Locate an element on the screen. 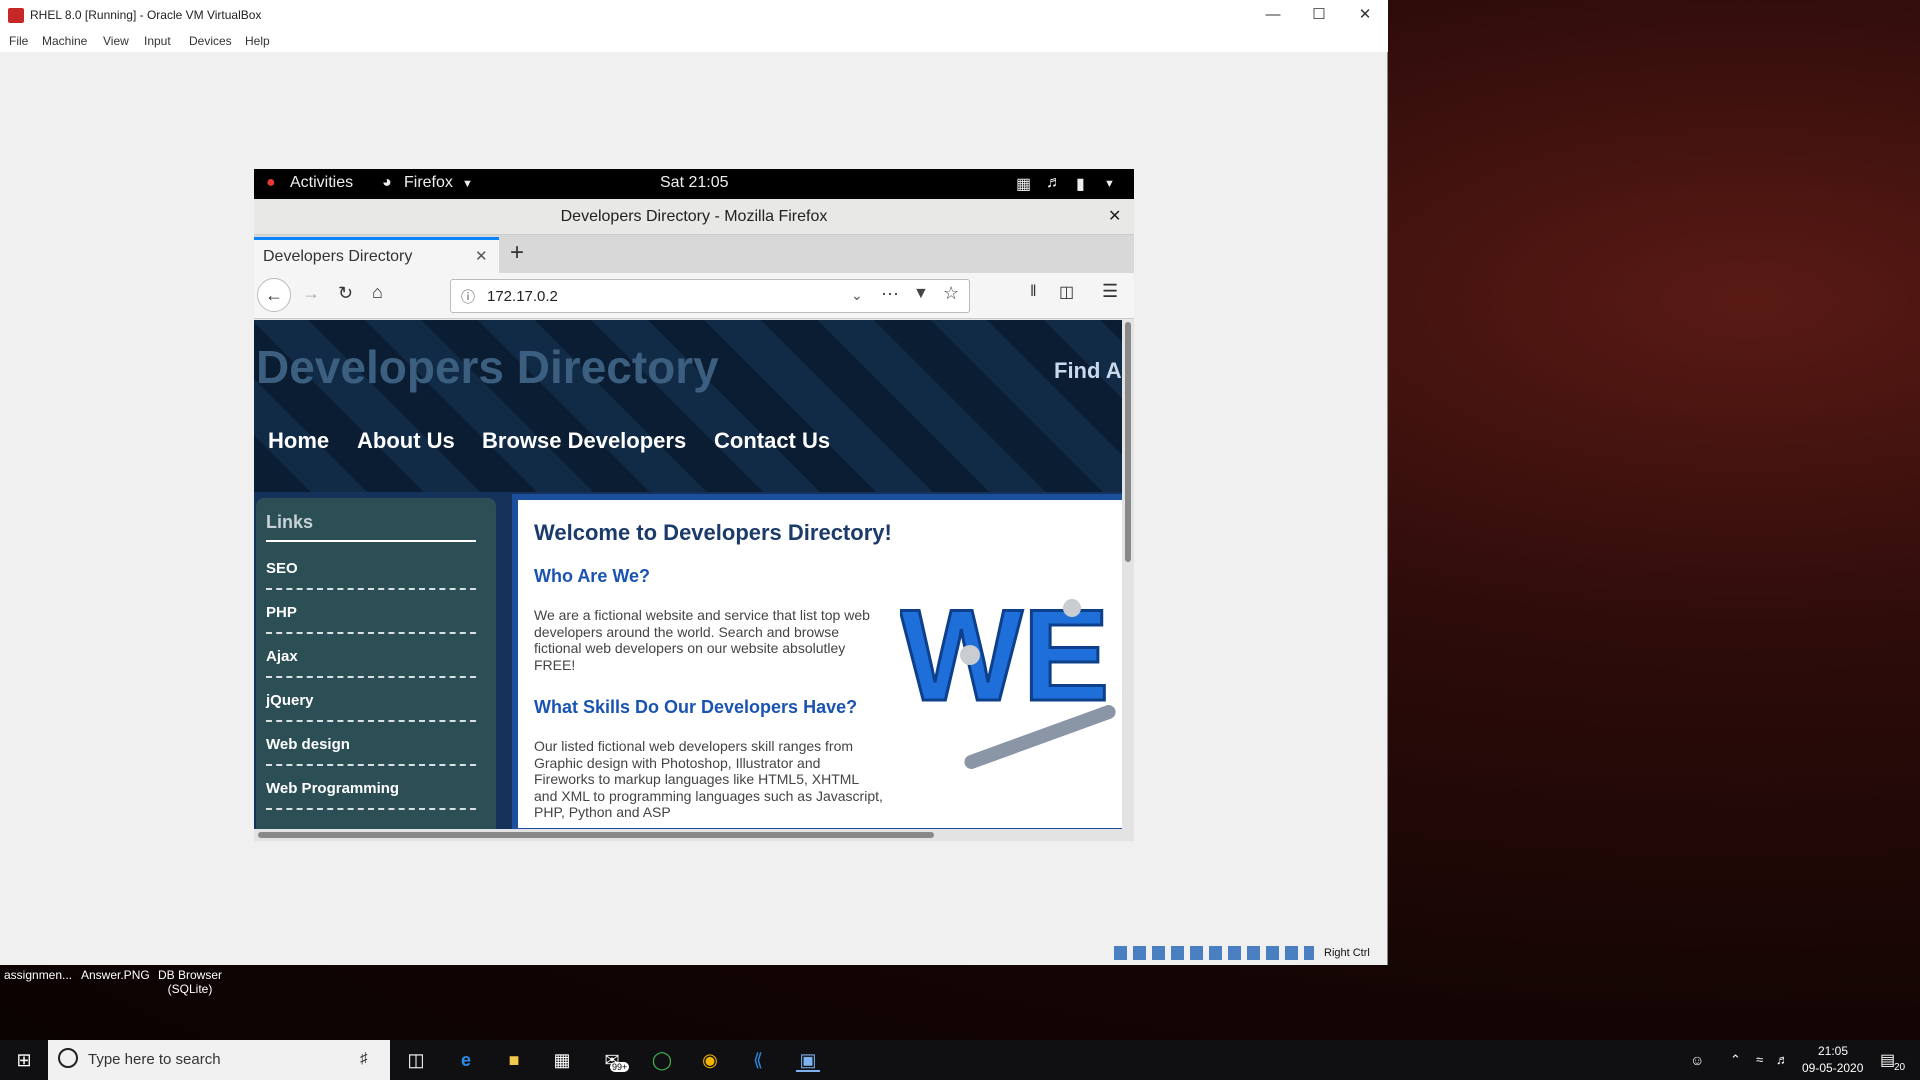  vscode-icon: ⟪ is located at coordinates (758, 1060).